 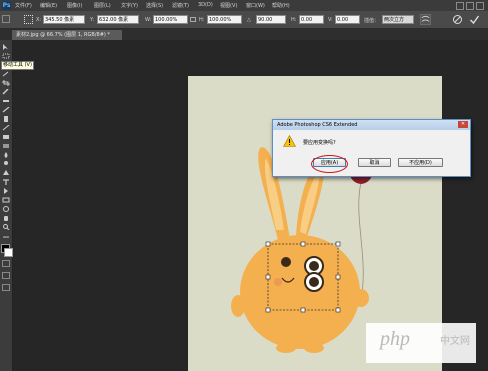 I want to click on dialog-message: 要应用变换吗?, so click(x=319, y=143).